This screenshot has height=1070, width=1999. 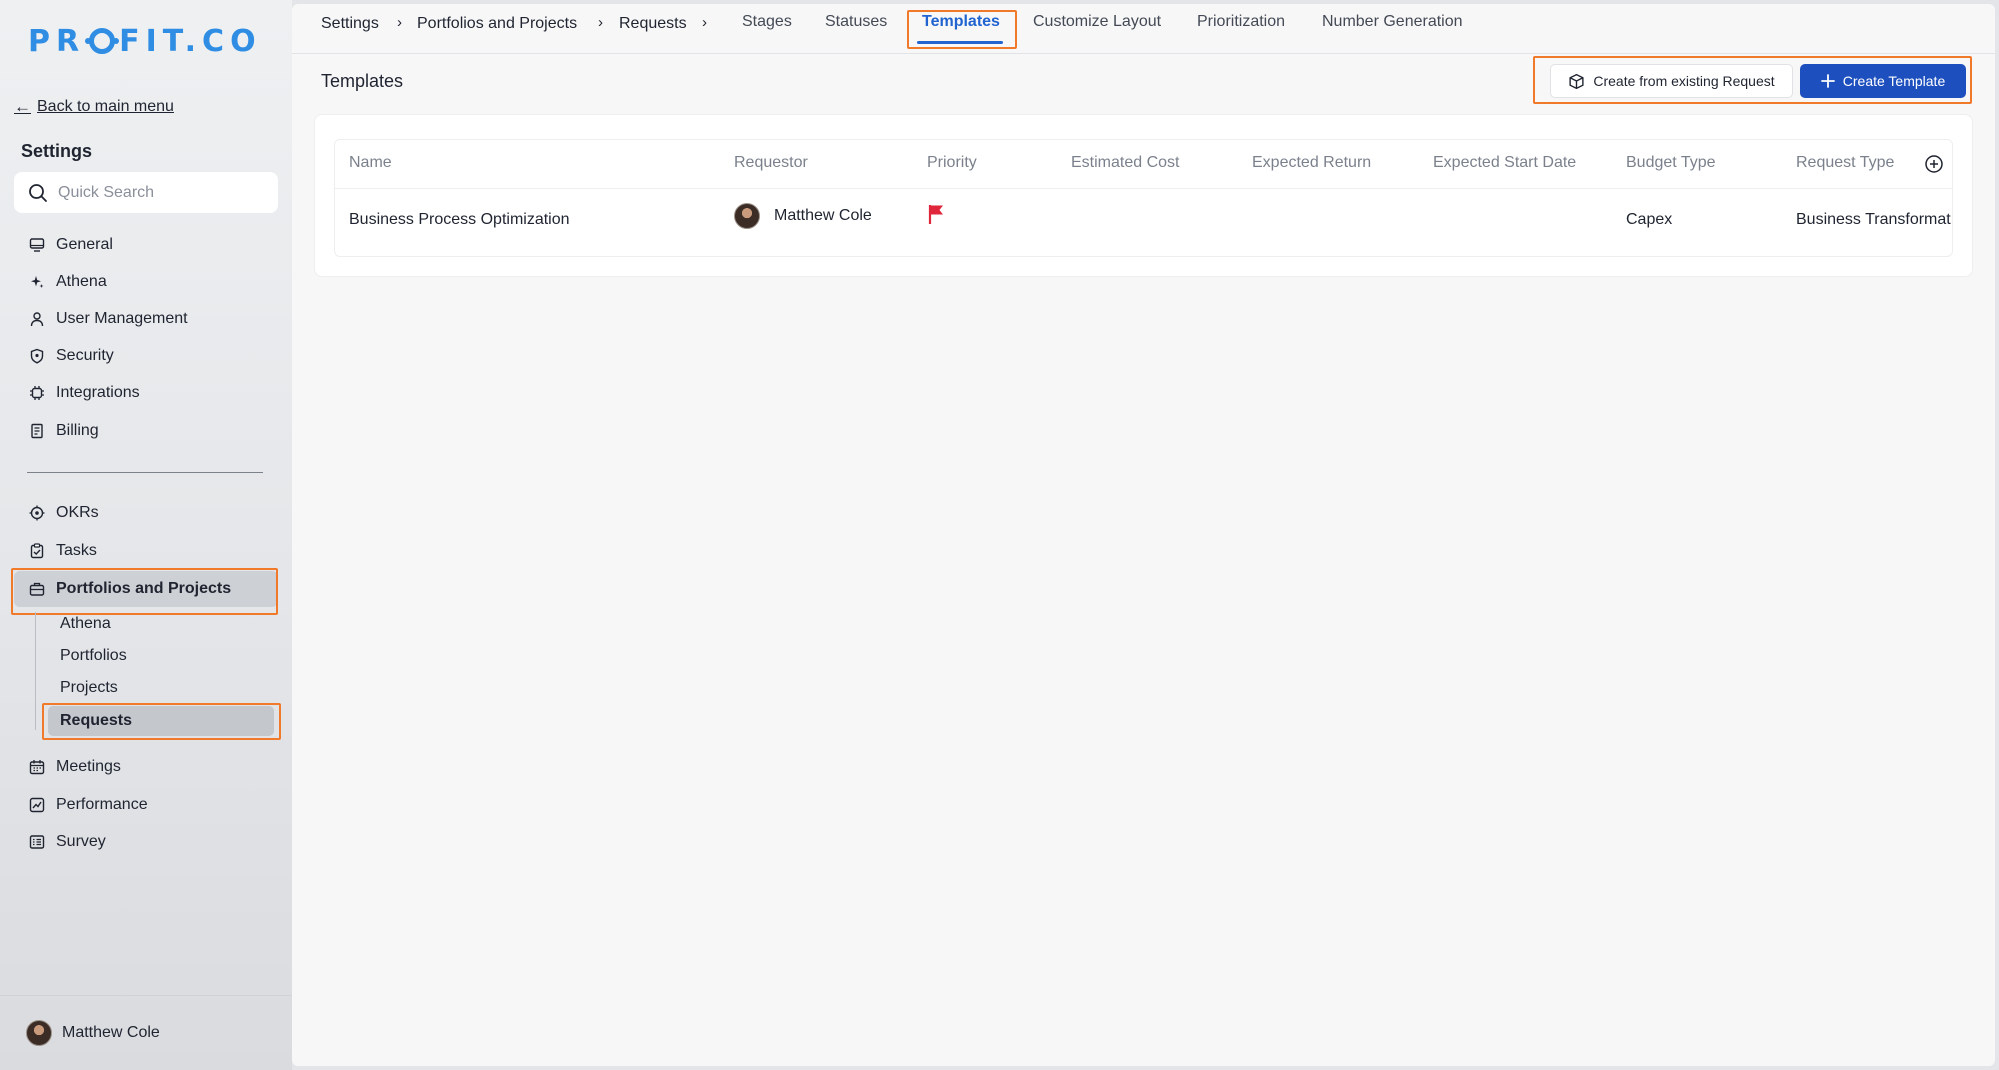 I want to click on sidebar-item-portfolios-and-projects: Portfolios and Projects, so click(x=146, y=589).